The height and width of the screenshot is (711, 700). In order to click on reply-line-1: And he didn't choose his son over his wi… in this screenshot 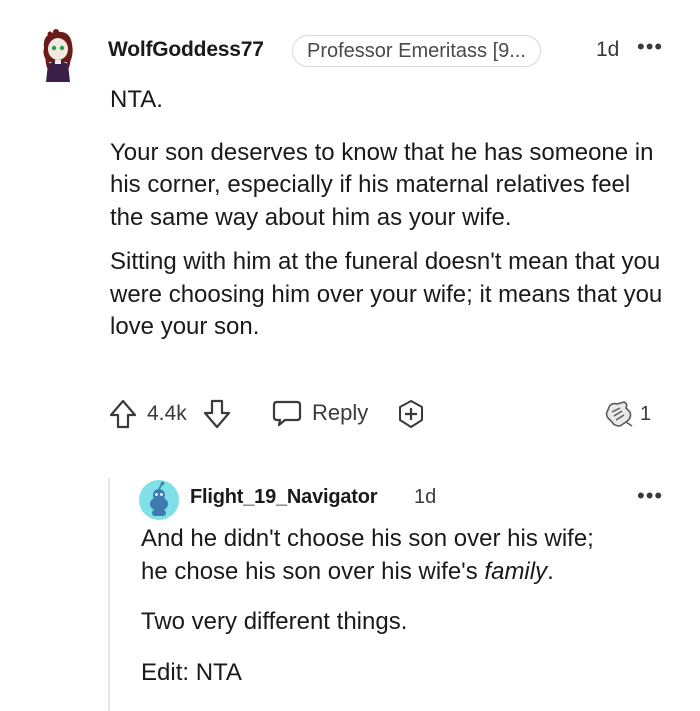, I will do `click(367, 538)`.